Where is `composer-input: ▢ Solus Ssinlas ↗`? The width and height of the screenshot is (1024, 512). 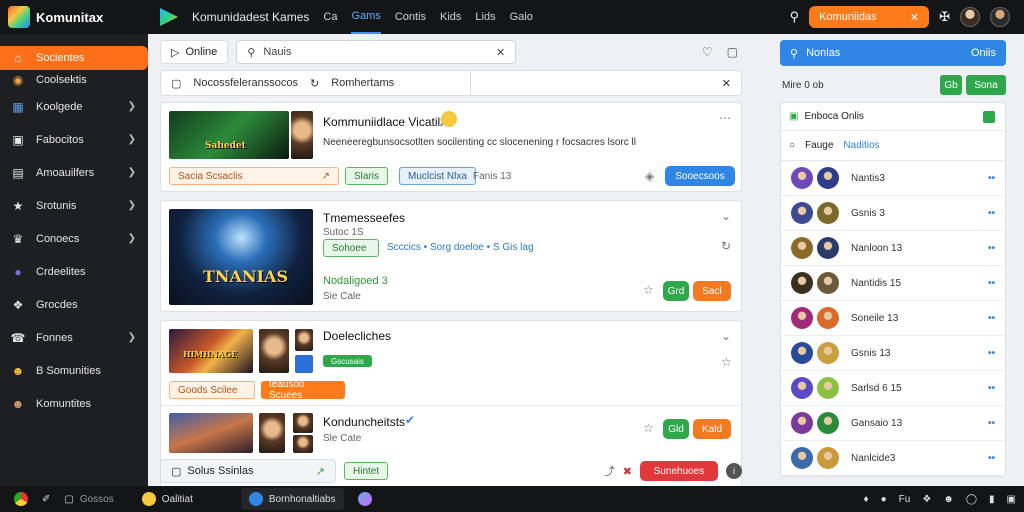
composer-input: ▢ Solus Ssinlas ↗ is located at coordinates (248, 471).